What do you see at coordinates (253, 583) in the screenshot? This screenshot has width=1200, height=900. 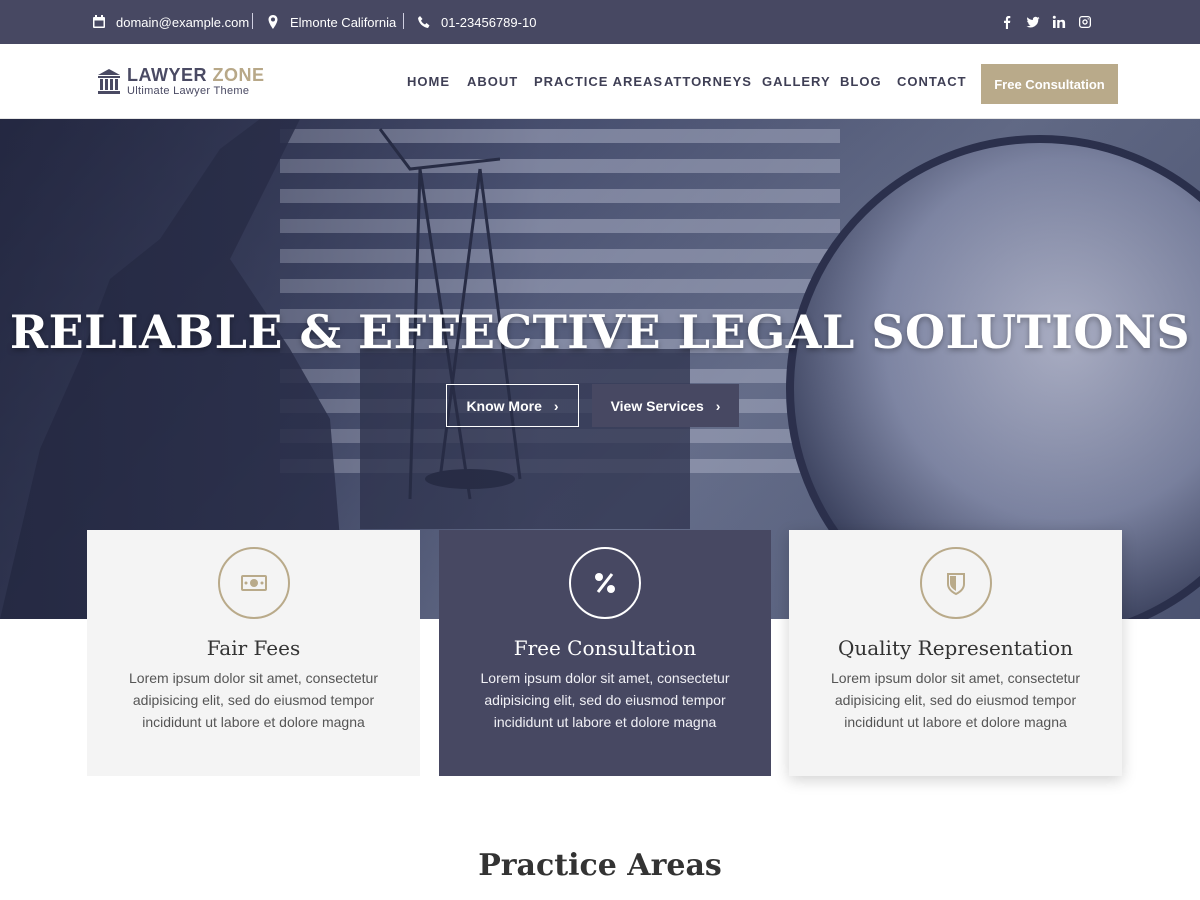 I see `money-icon` at bounding box center [253, 583].